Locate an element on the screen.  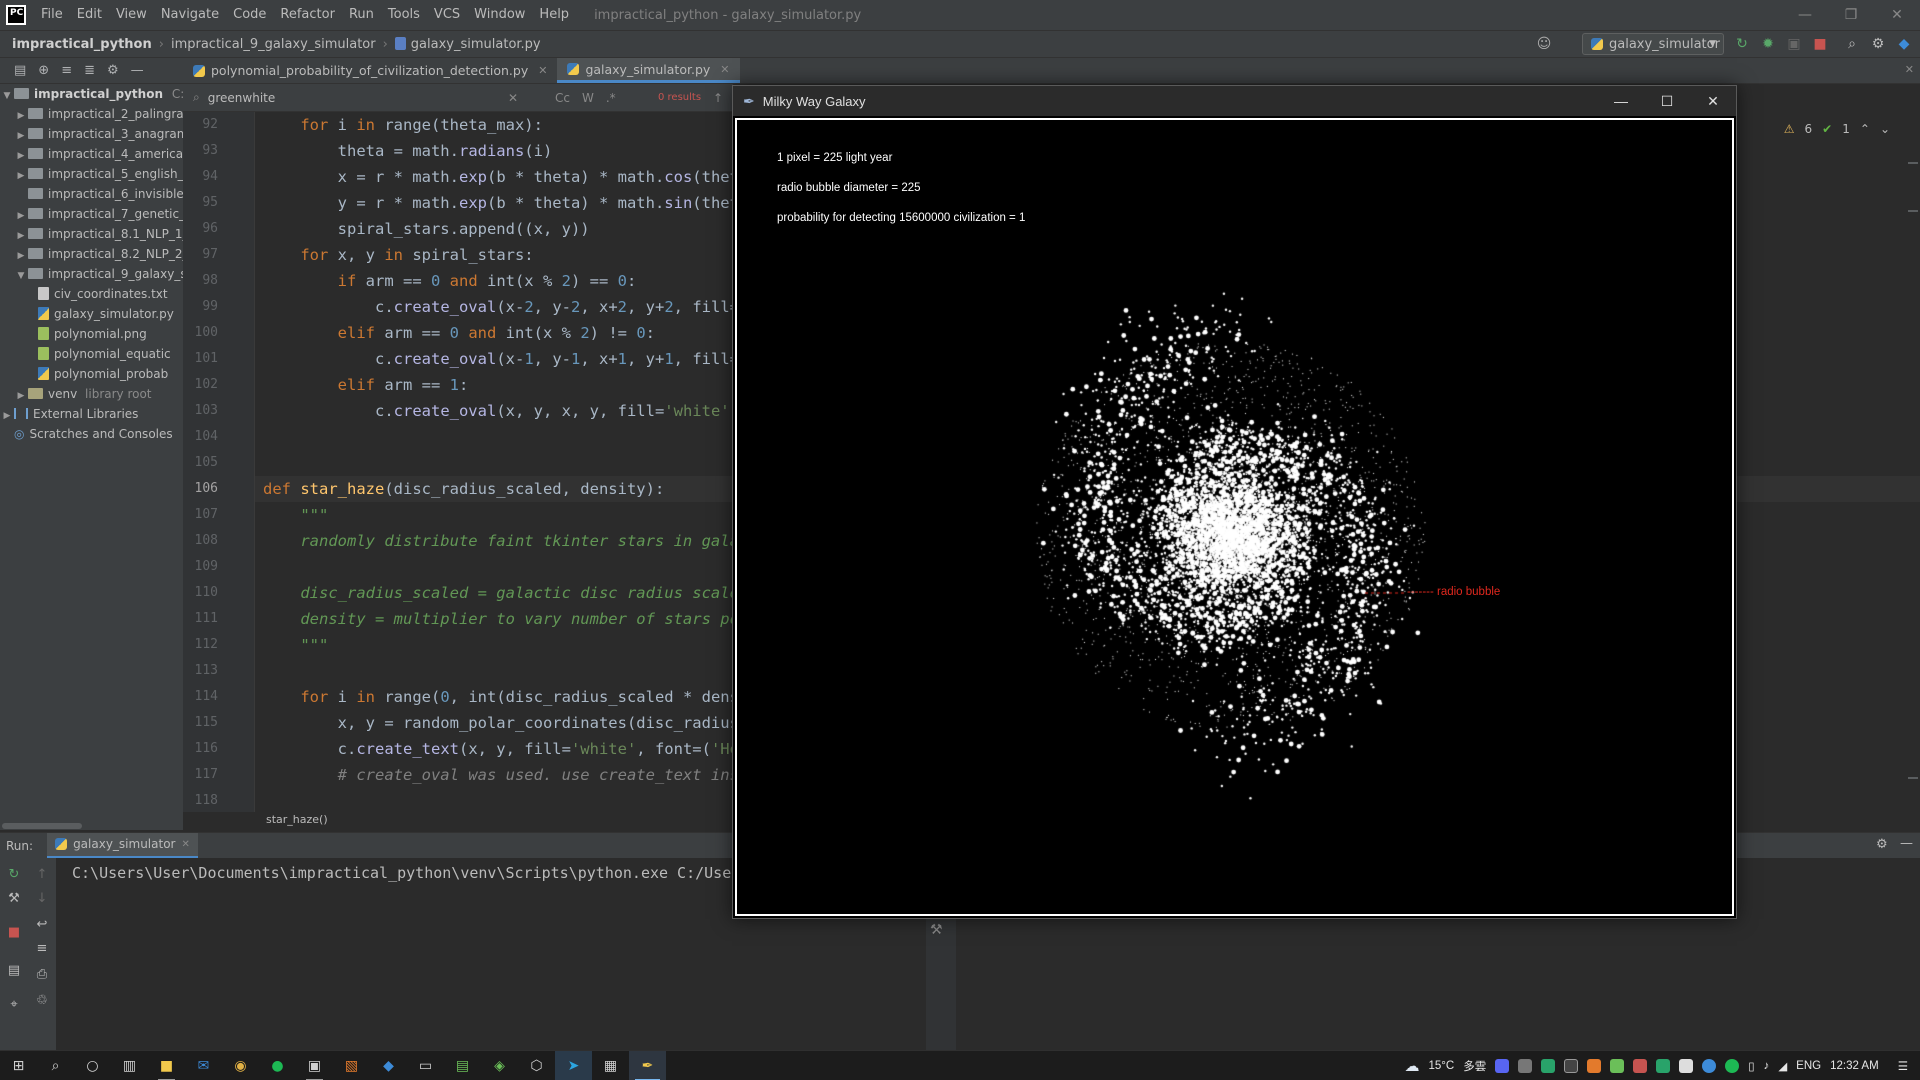
arrow-down-icon: ↓ is located at coordinates (42, 898).